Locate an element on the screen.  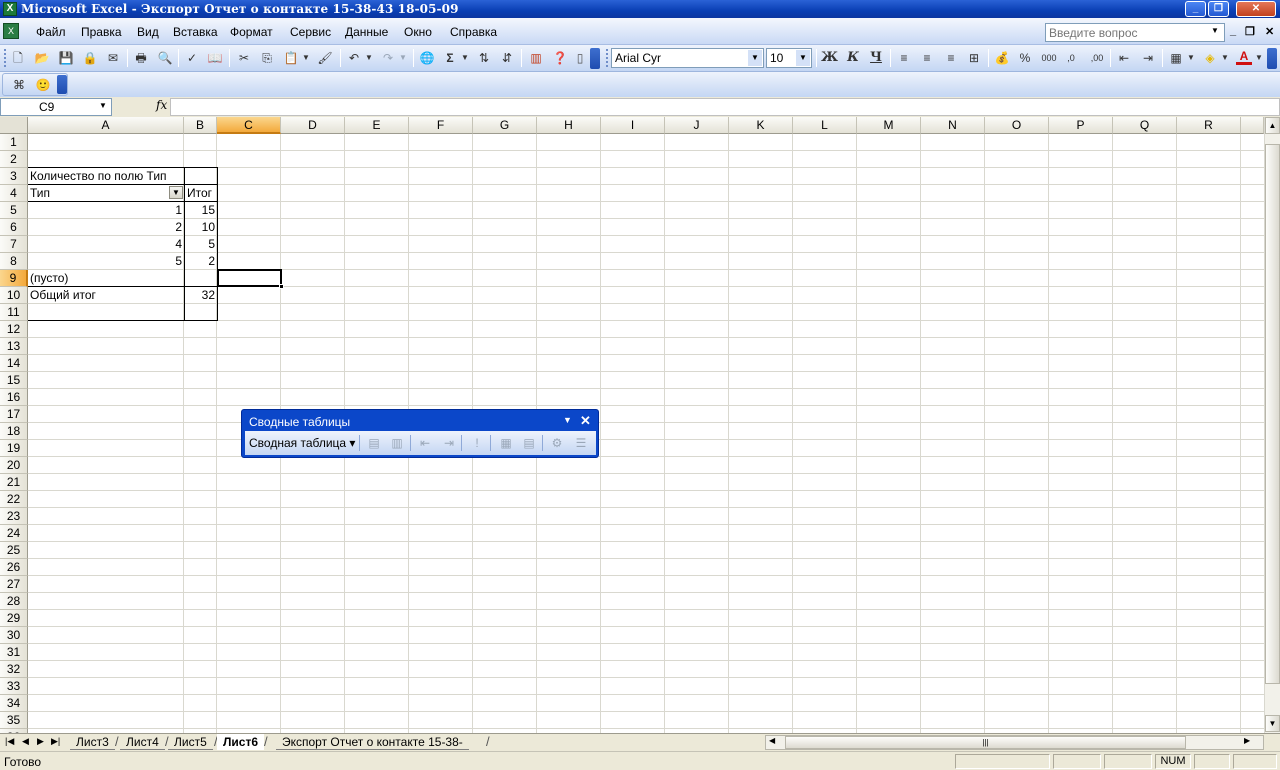
always-display-icon: ▤ is located at coordinates (529, 443).